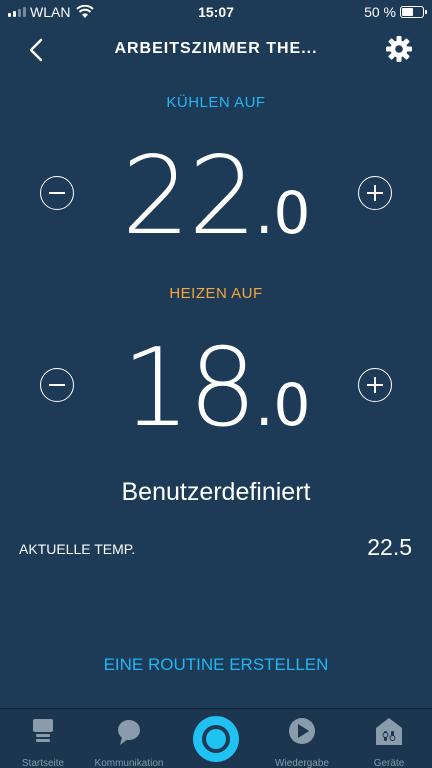 This screenshot has width=432, height=768. What do you see at coordinates (129, 732) in the screenshot?
I see `chat-bubble-icon` at bounding box center [129, 732].